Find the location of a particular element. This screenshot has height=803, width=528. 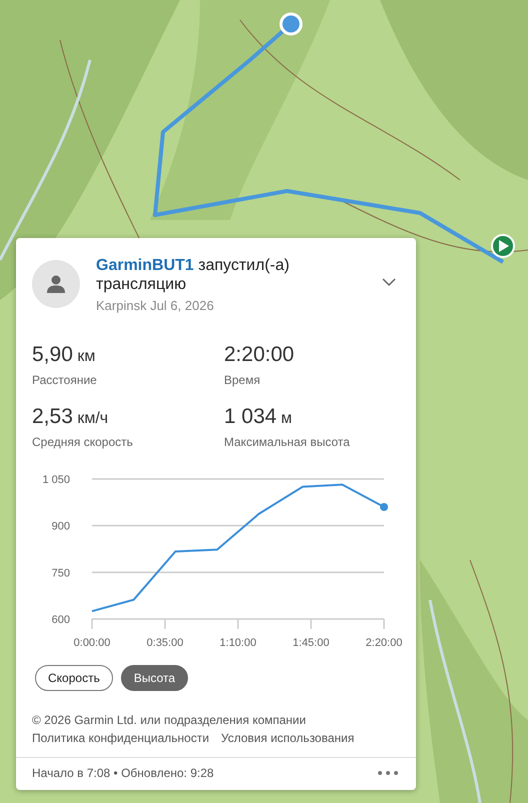

axis-label: 1:45:00 is located at coordinates (311, 643).